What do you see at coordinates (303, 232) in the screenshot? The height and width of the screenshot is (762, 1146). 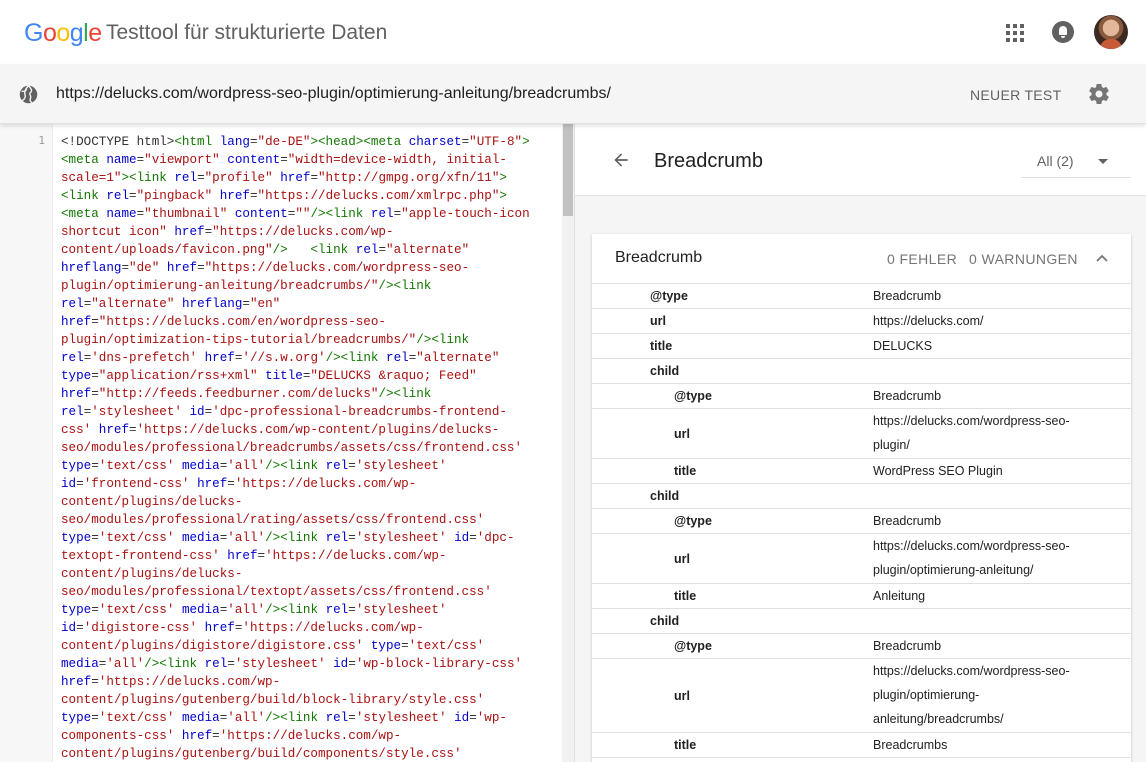 I see `code-token: "https://delucks.com/wp-` at bounding box center [303, 232].